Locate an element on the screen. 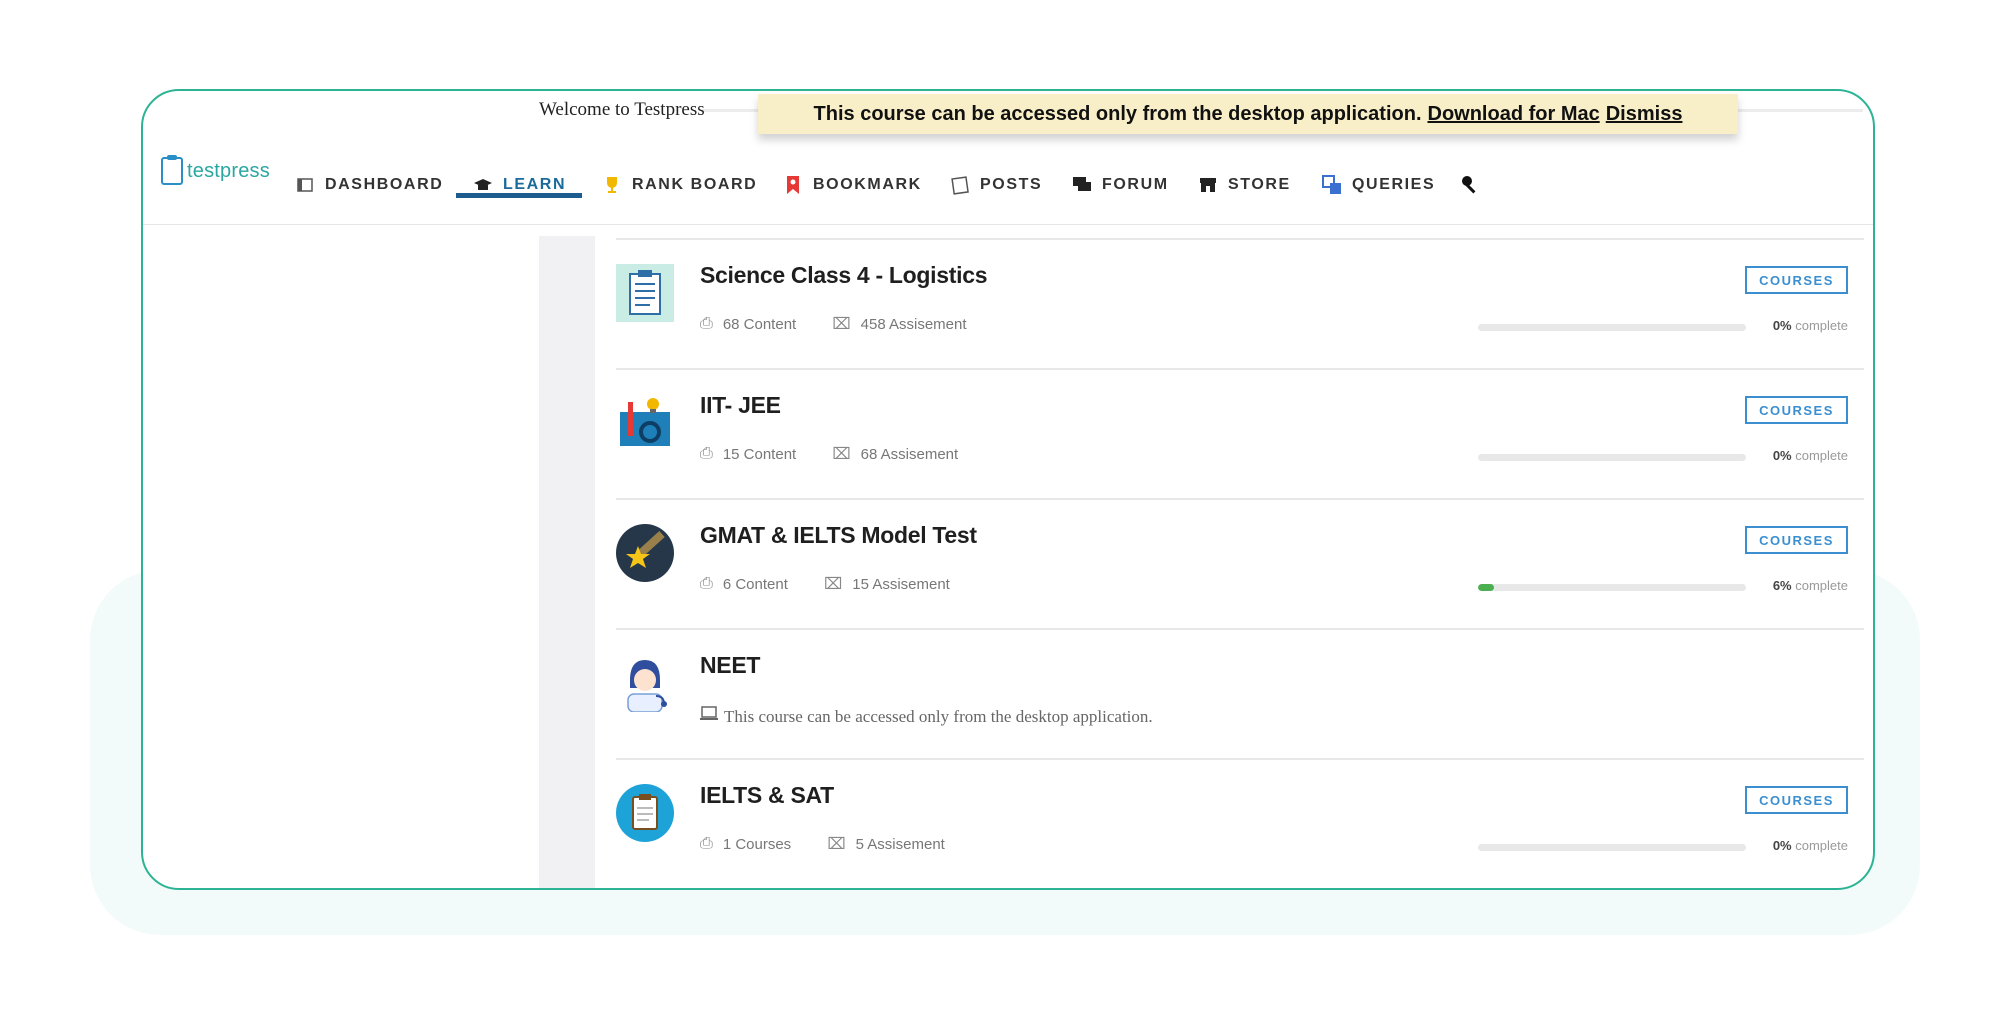 The width and height of the screenshot is (2000, 1032). nav-label: FORUM is located at coordinates (1135, 184).